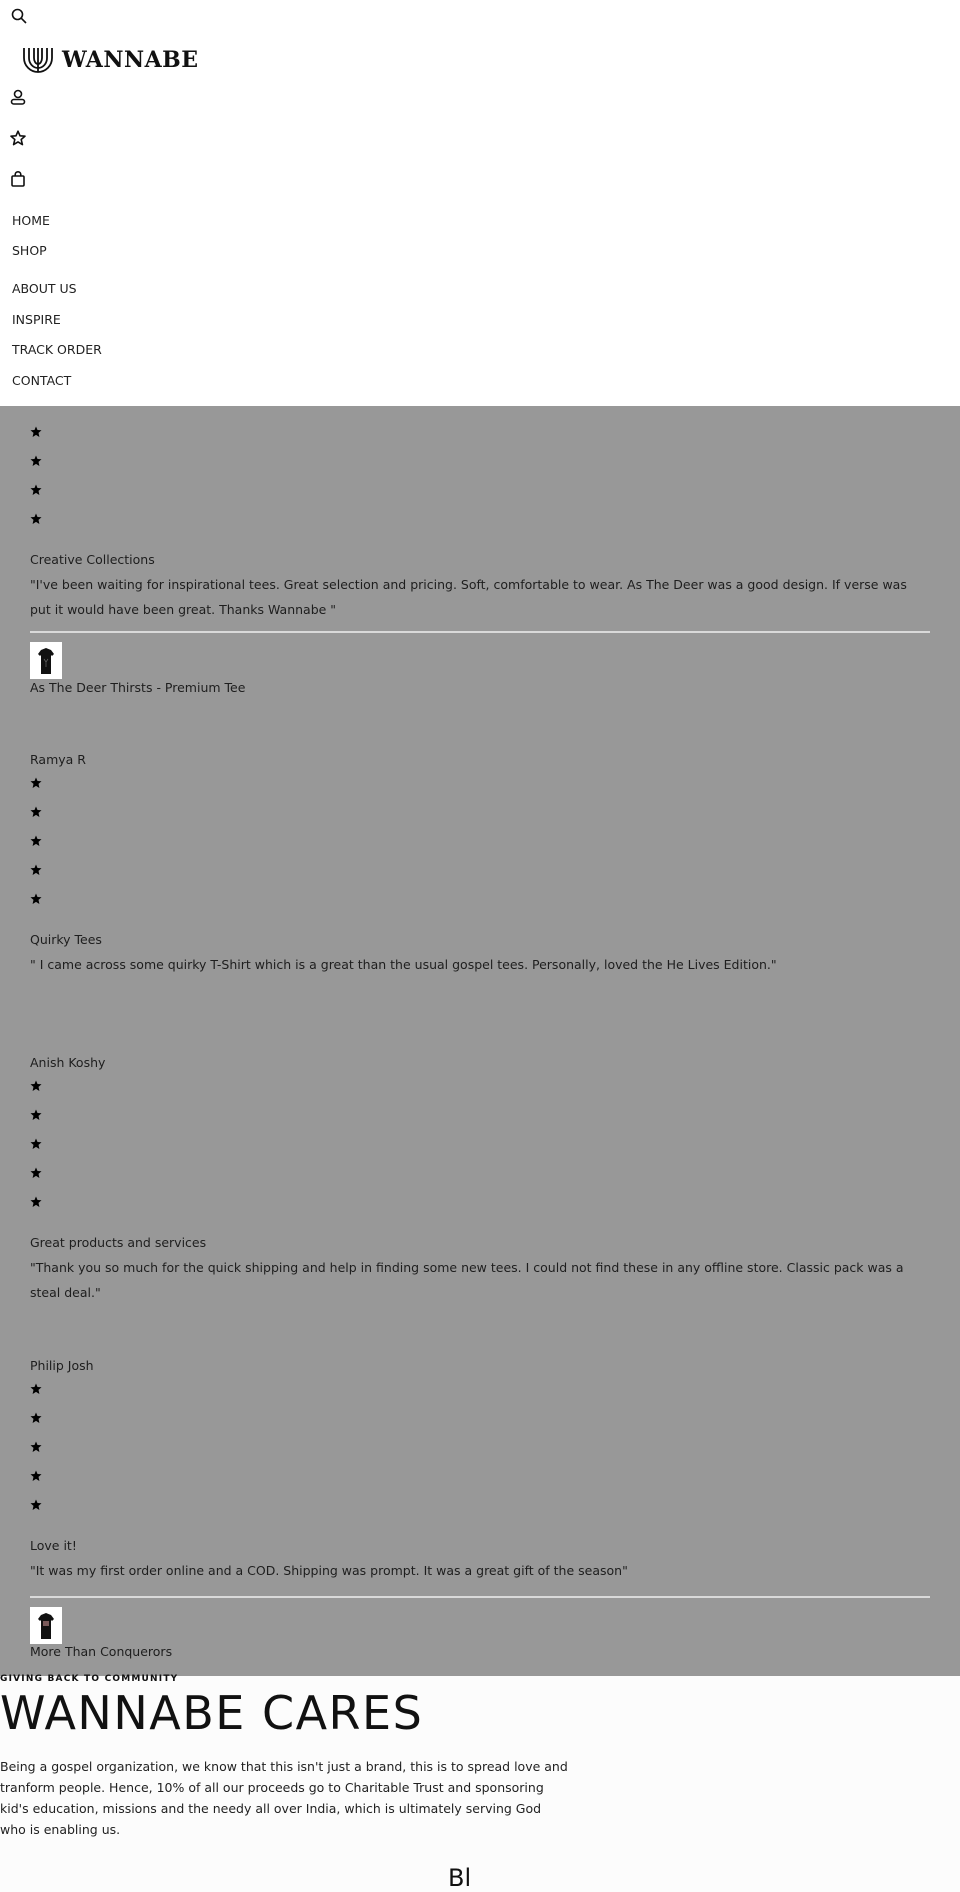  I want to click on search-icon, so click(19, 16).